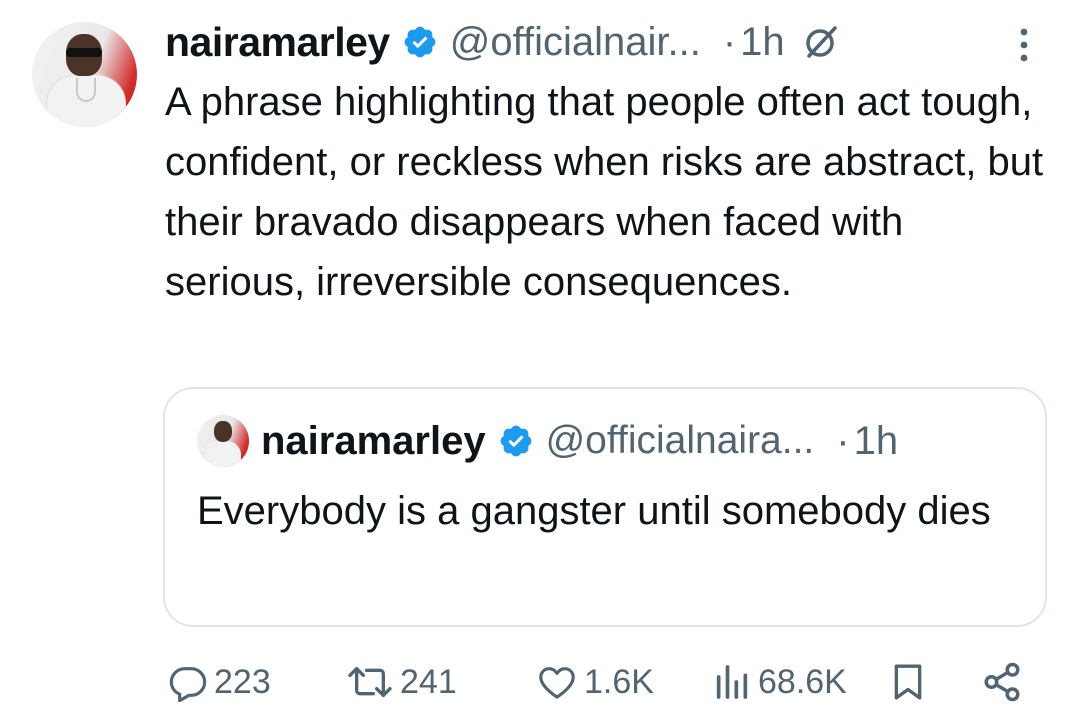 Image resolution: width=1080 pixels, height=722 pixels. I want to click on views-button: 68.6K, so click(779, 682).